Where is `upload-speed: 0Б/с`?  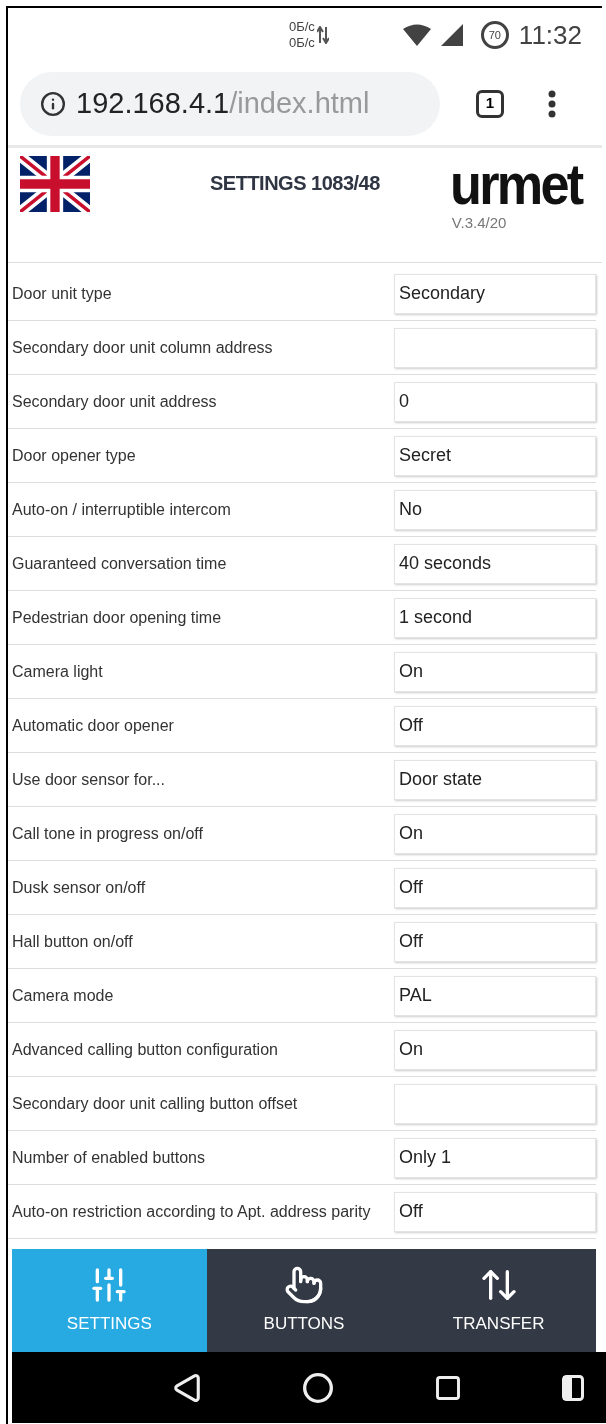 upload-speed: 0Б/с is located at coordinates (302, 27).